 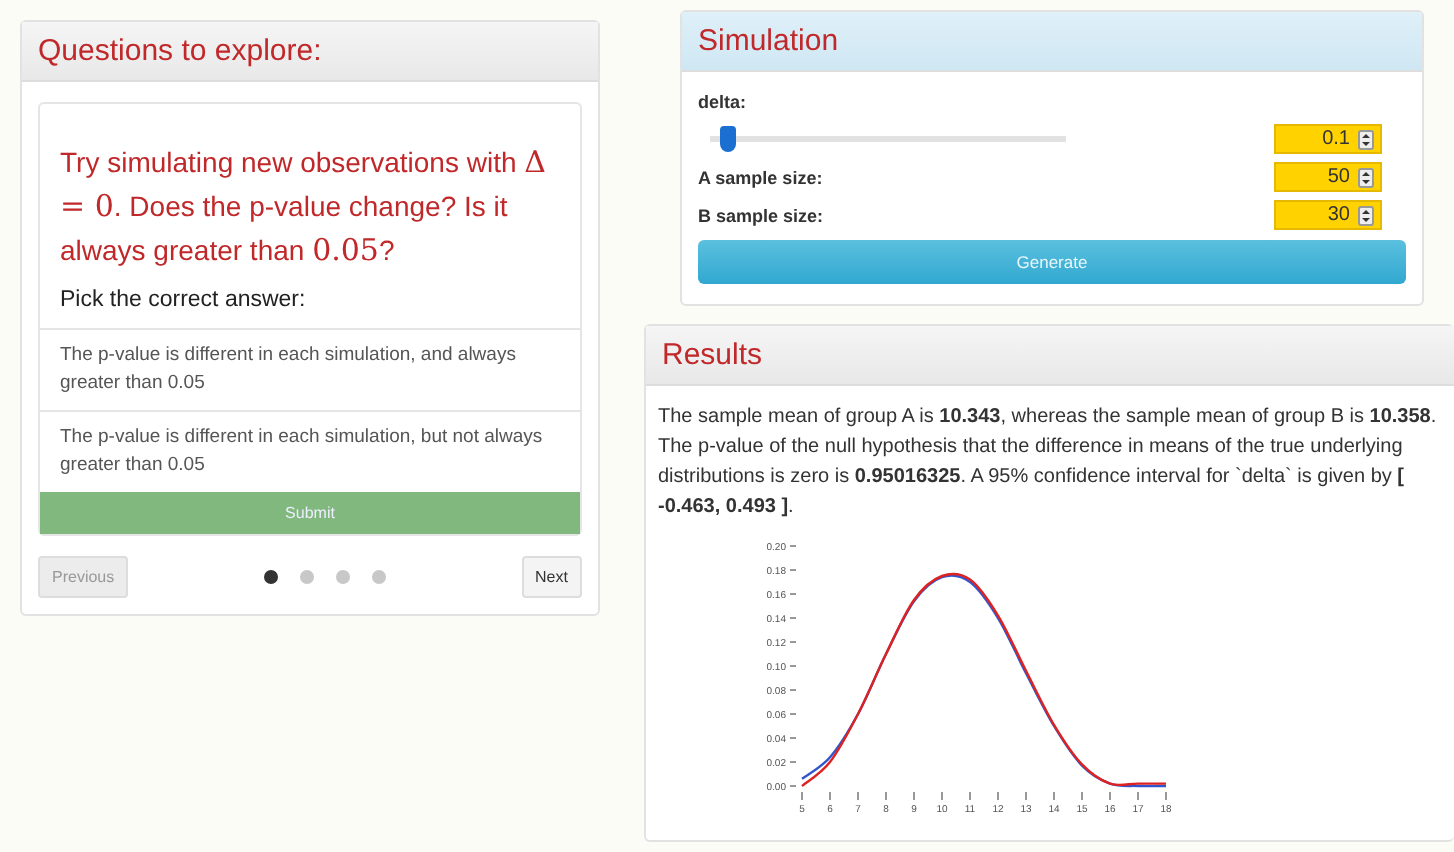 I want to click on panel-title: Simulation, so click(x=1052, y=42).